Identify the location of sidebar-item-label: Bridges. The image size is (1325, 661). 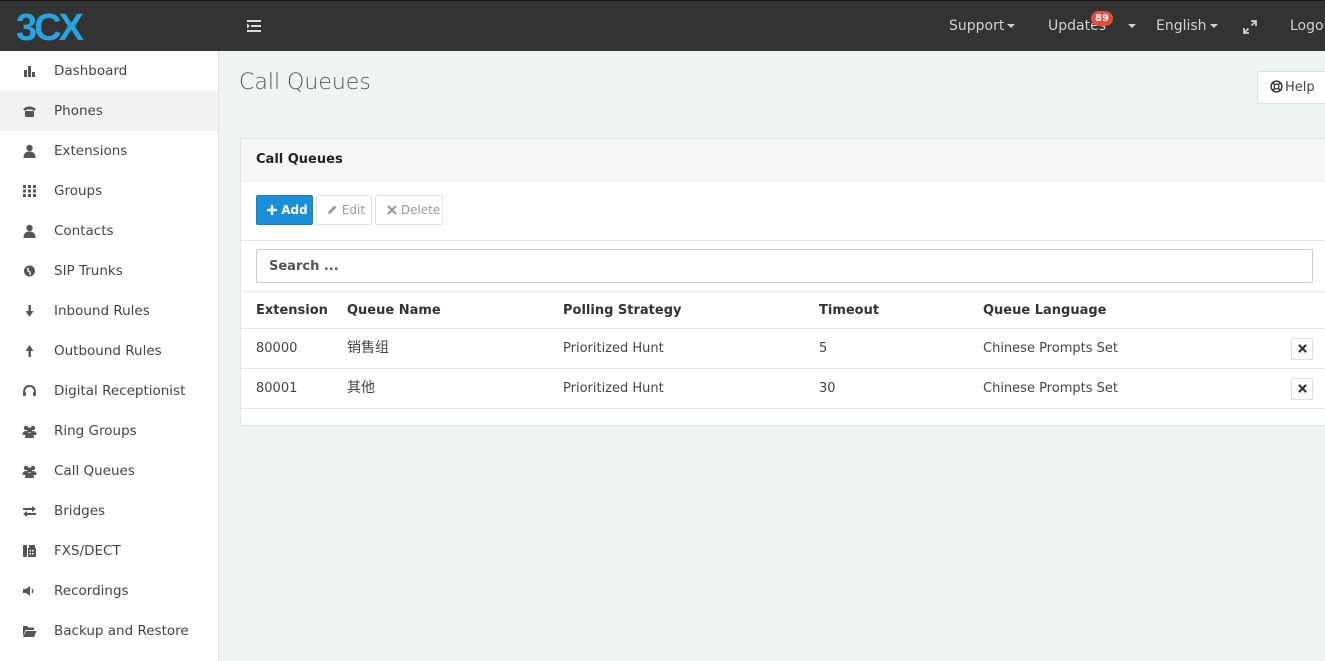
(80, 511).